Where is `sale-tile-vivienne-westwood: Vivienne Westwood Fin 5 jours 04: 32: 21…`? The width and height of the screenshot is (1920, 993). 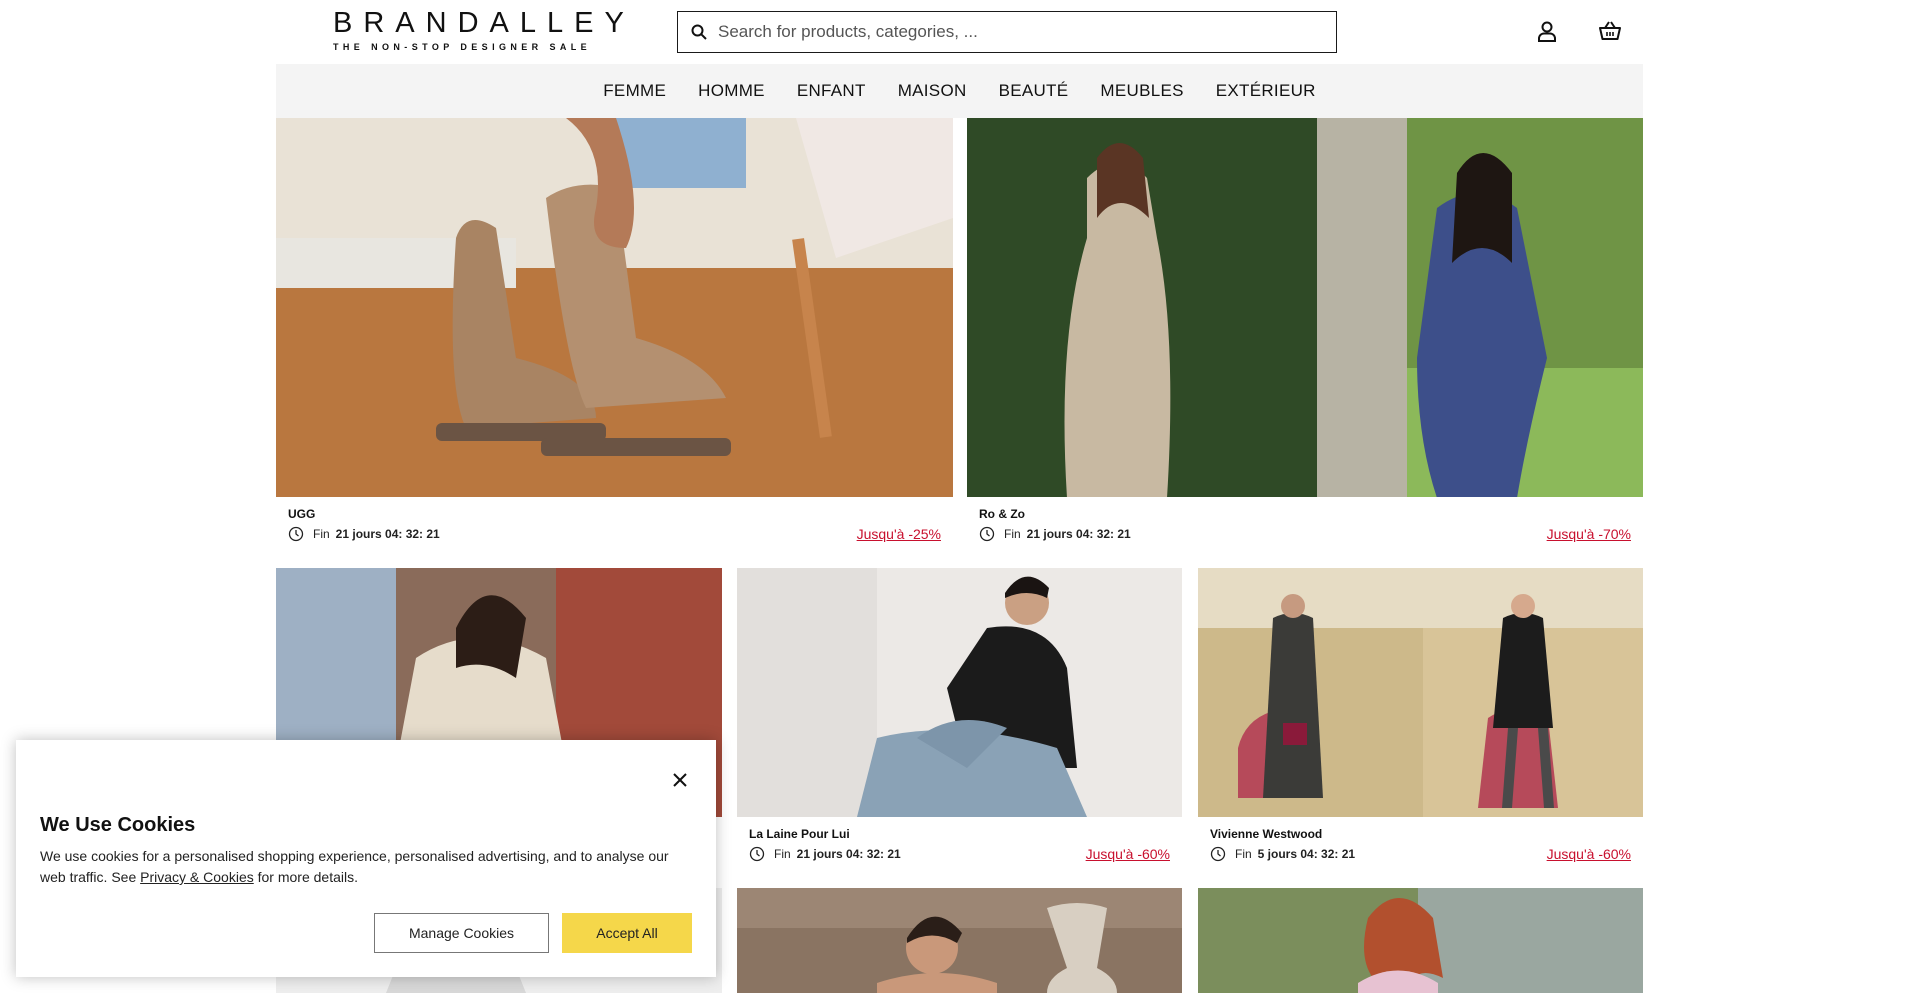 sale-tile-vivienne-westwood: Vivienne Westwood Fin 5 jours 04: 32: 21… is located at coordinates (1420, 720).